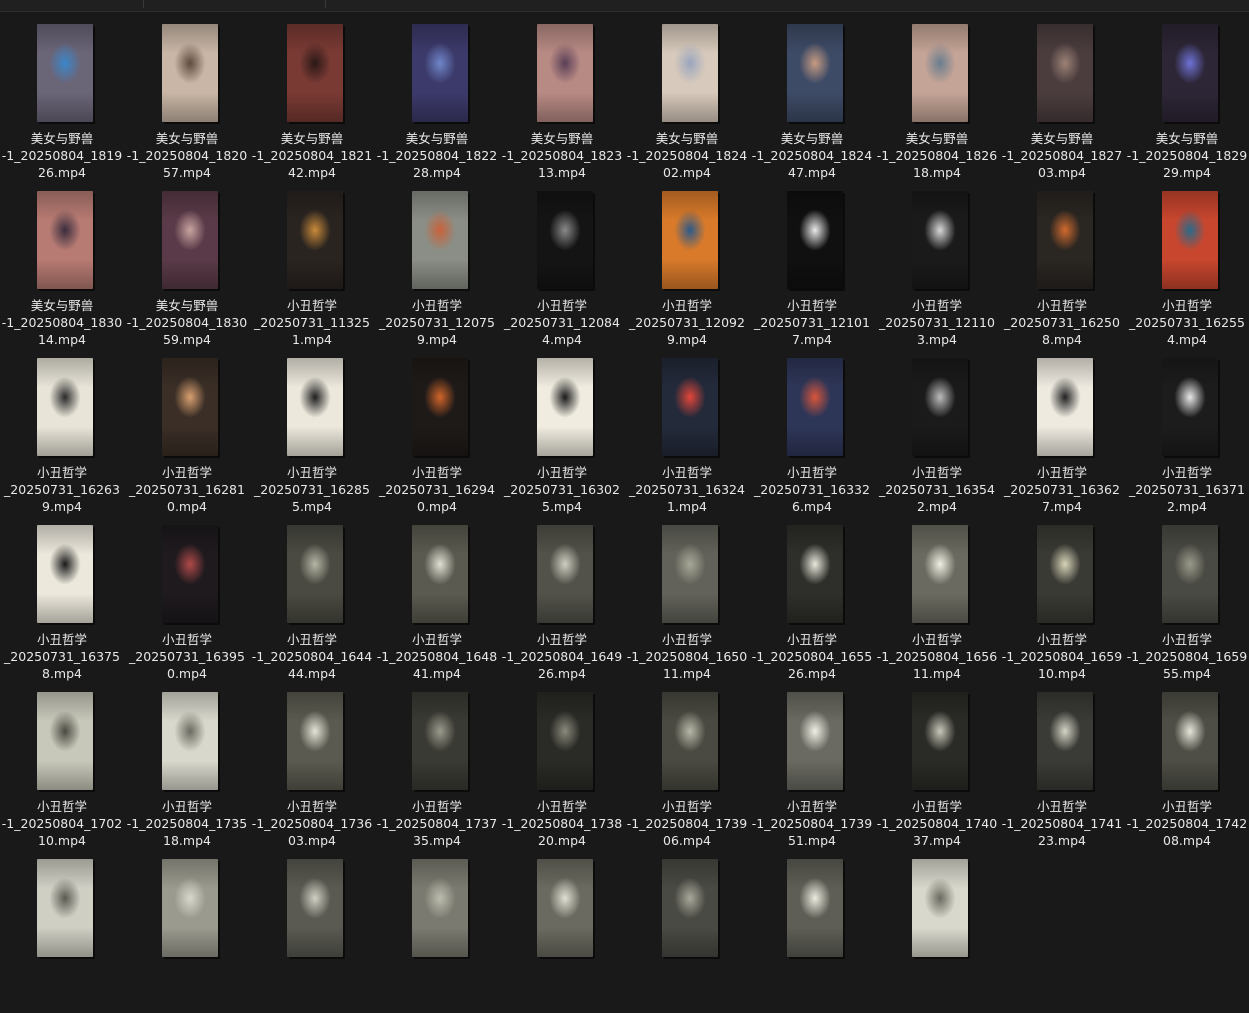  Describe the element at coordinates (437, 96) in the screenshot. I see `file-item: 美女与野兽 -1_20250804_1822 28.mp4` at that location.